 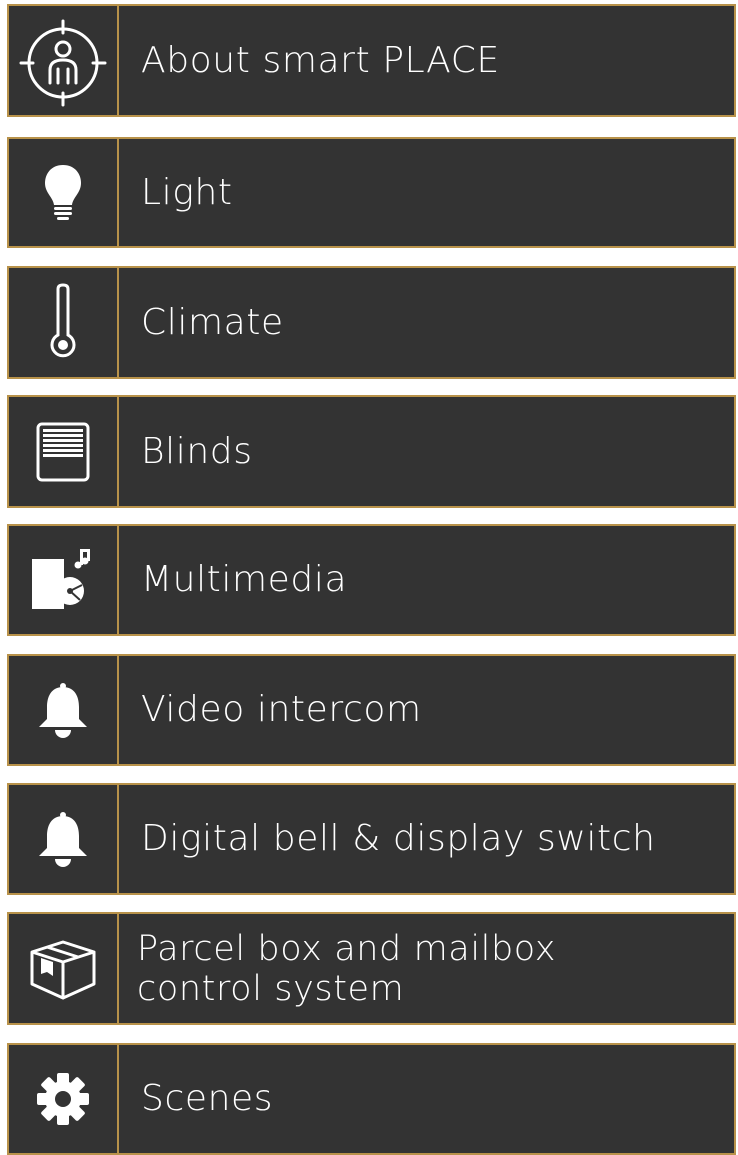 I want to click on person-target-icon, so click(x=63, y=62).